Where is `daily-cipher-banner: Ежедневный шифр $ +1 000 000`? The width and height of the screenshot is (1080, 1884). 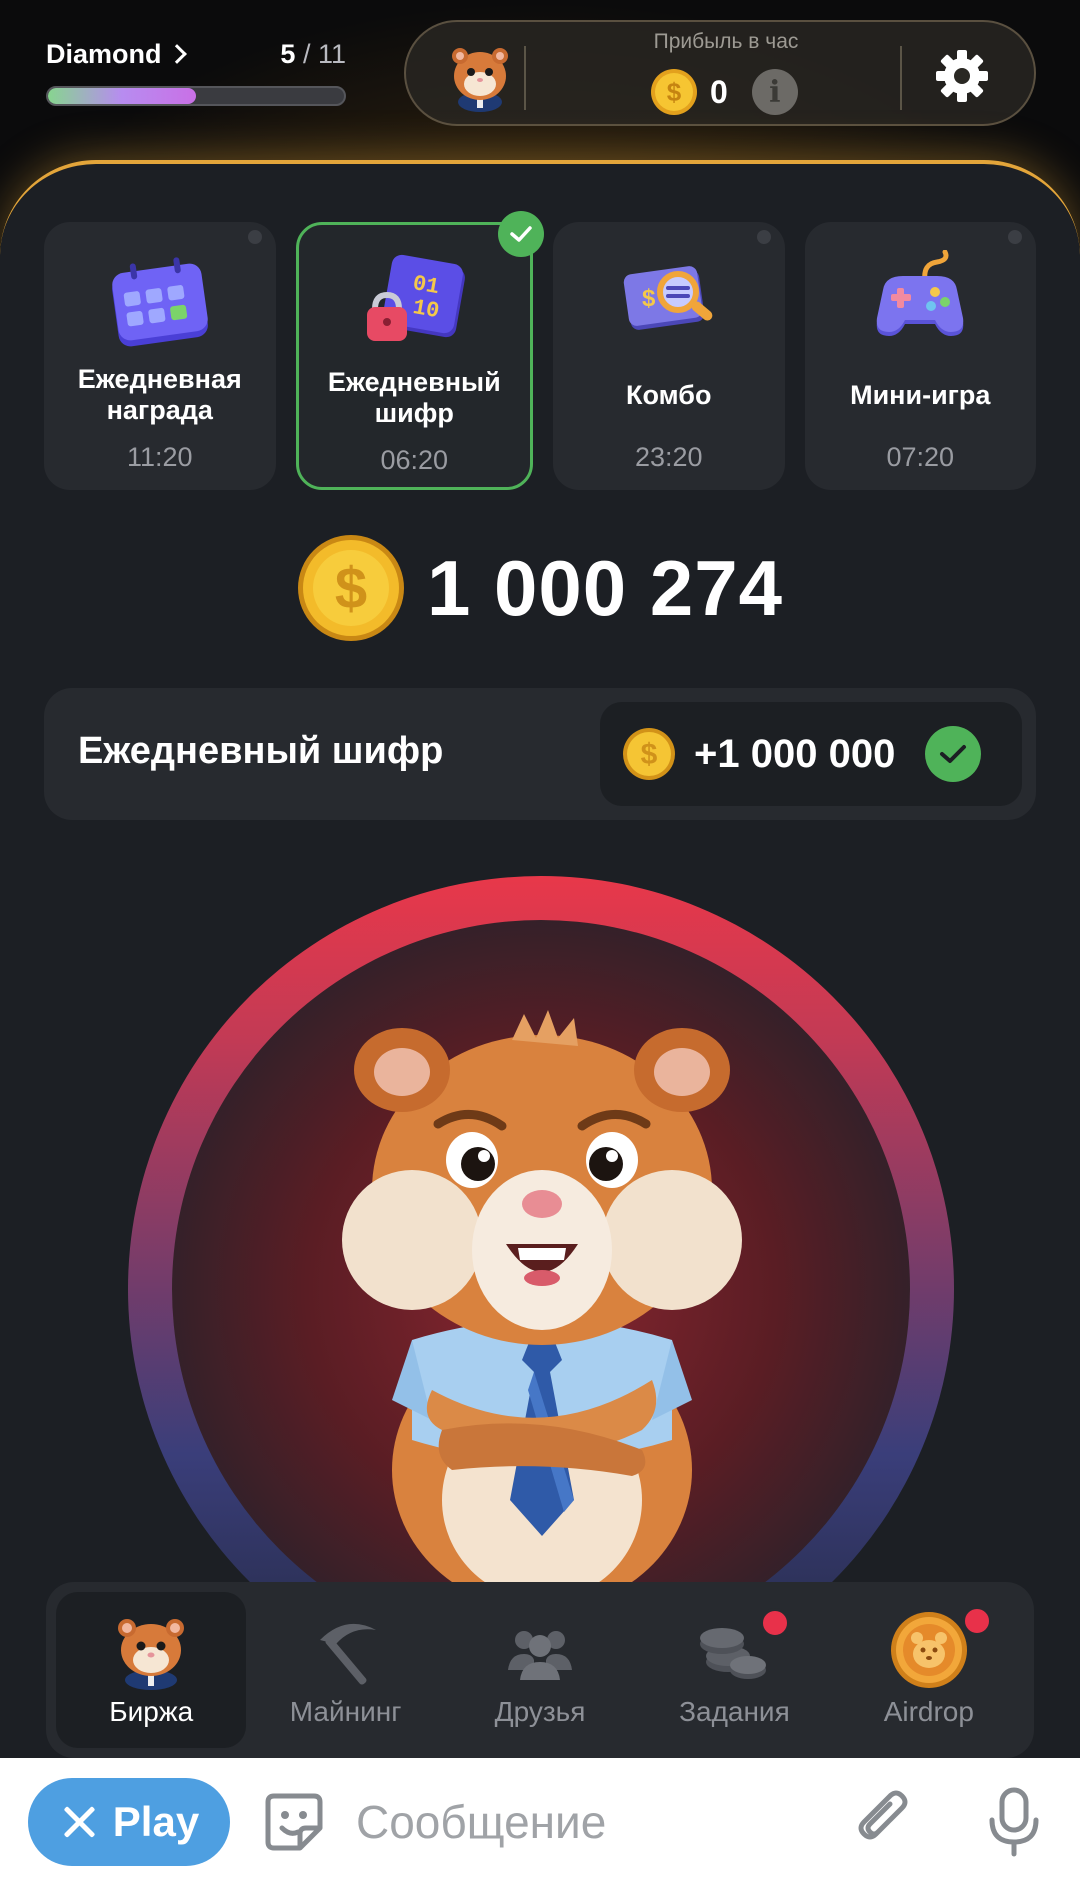
daily-cipher-banner: Ежедневный шифр $ +1 000 000 is located at coordinates (540, 754).